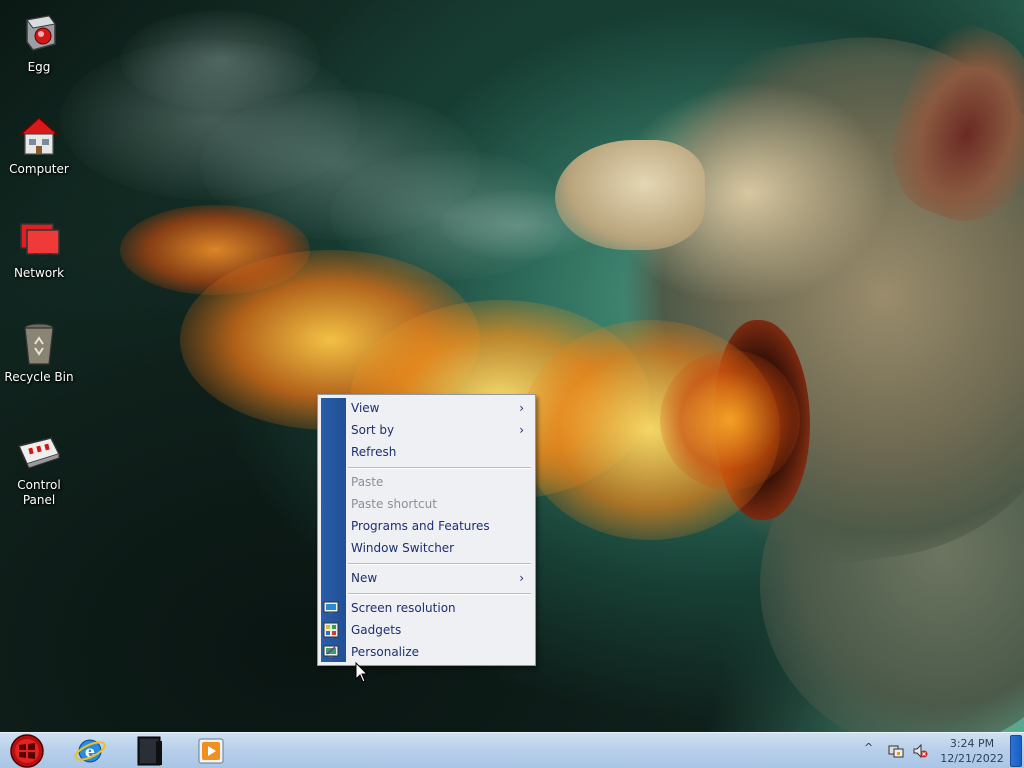 The image size is (1024, 768). Describe the element at coordinates (403, 548) in the screenshot. I see `menu-item-label: Window Switcher` at that location.